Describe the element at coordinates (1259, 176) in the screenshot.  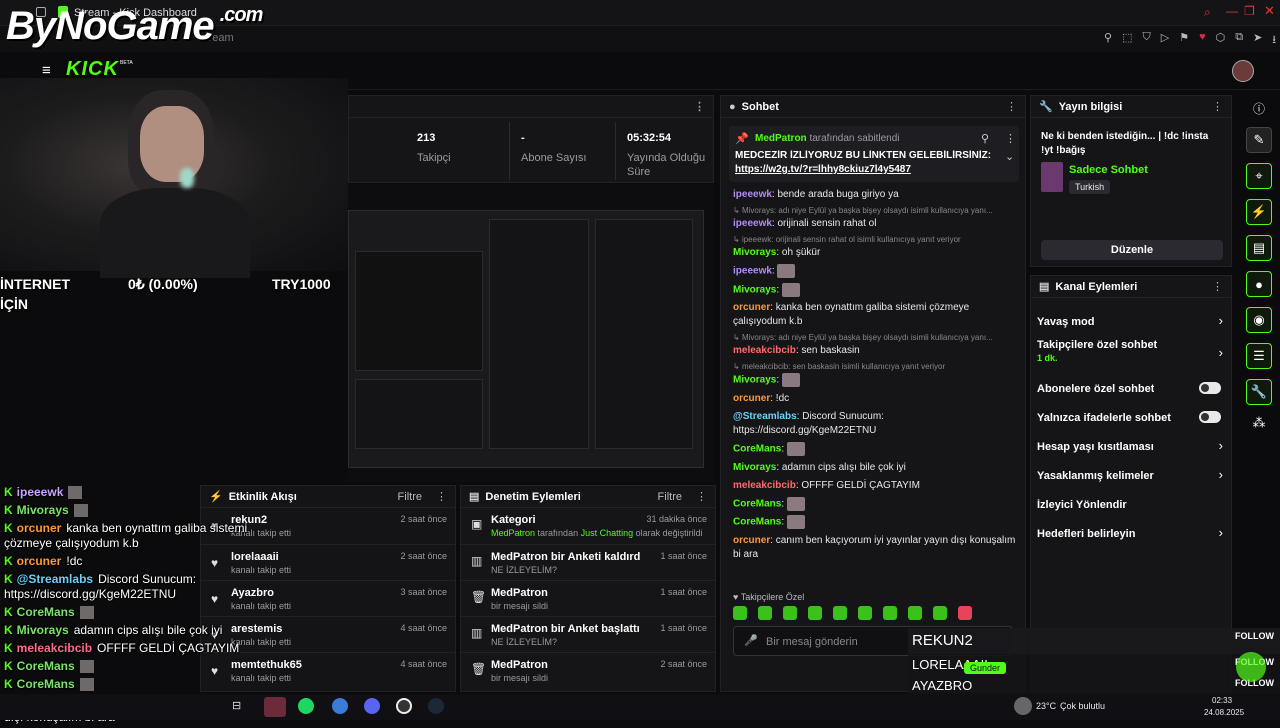
I see `target-icon: ⌖` at that location.